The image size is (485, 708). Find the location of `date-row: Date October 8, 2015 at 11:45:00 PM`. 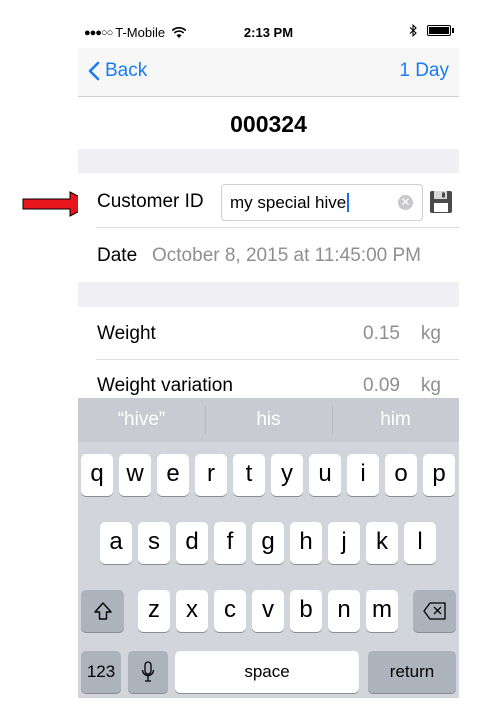

date-row: Date October 8, 2015 at 11:45:00 PM is located at coordinates (268, 255).